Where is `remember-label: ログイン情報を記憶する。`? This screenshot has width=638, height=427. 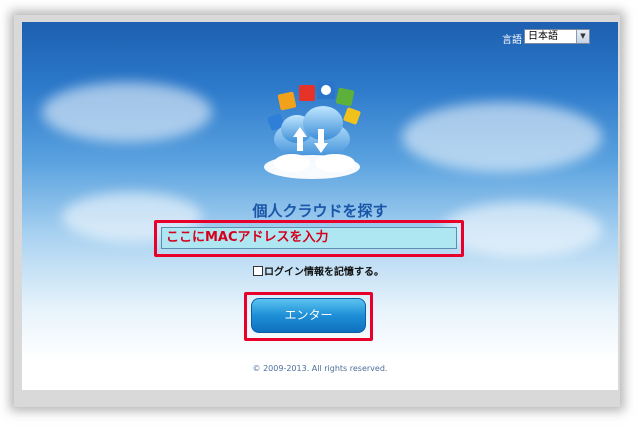 remember-label: ログイン情報を記憶する。 is located at coordinates (324, 272).